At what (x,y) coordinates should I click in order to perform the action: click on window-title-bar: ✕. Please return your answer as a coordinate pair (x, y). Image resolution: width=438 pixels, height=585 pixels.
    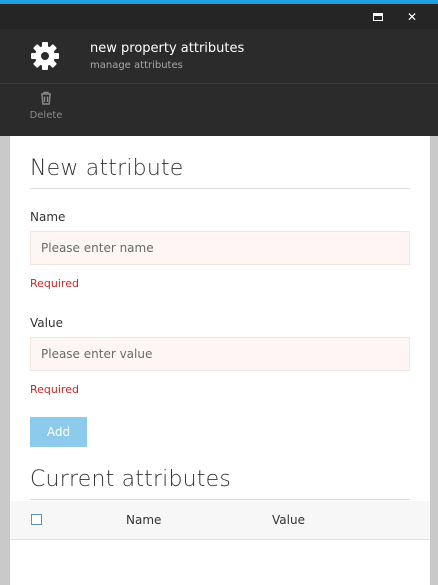
    Looking at the image, I should click on (219, 16).